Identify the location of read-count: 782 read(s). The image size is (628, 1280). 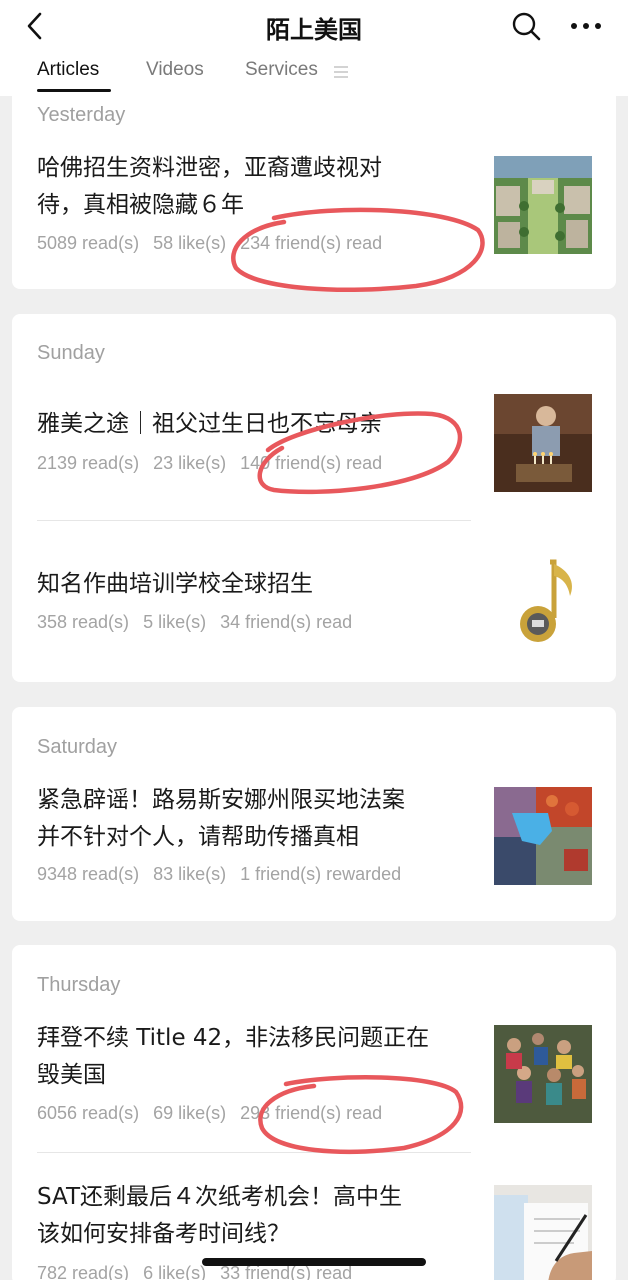
(83, 1271).